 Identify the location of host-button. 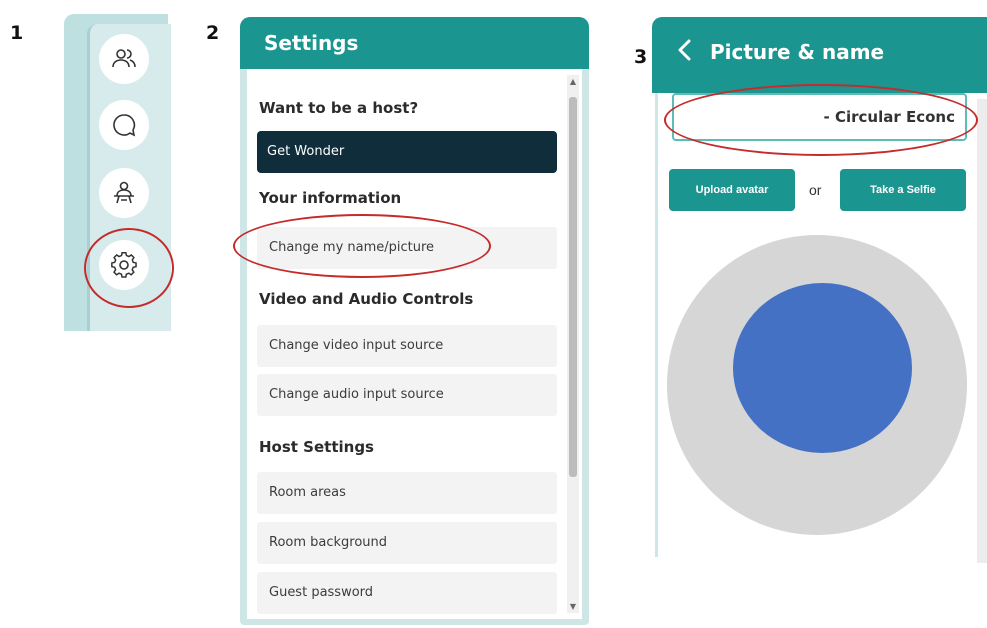
(124, 193).